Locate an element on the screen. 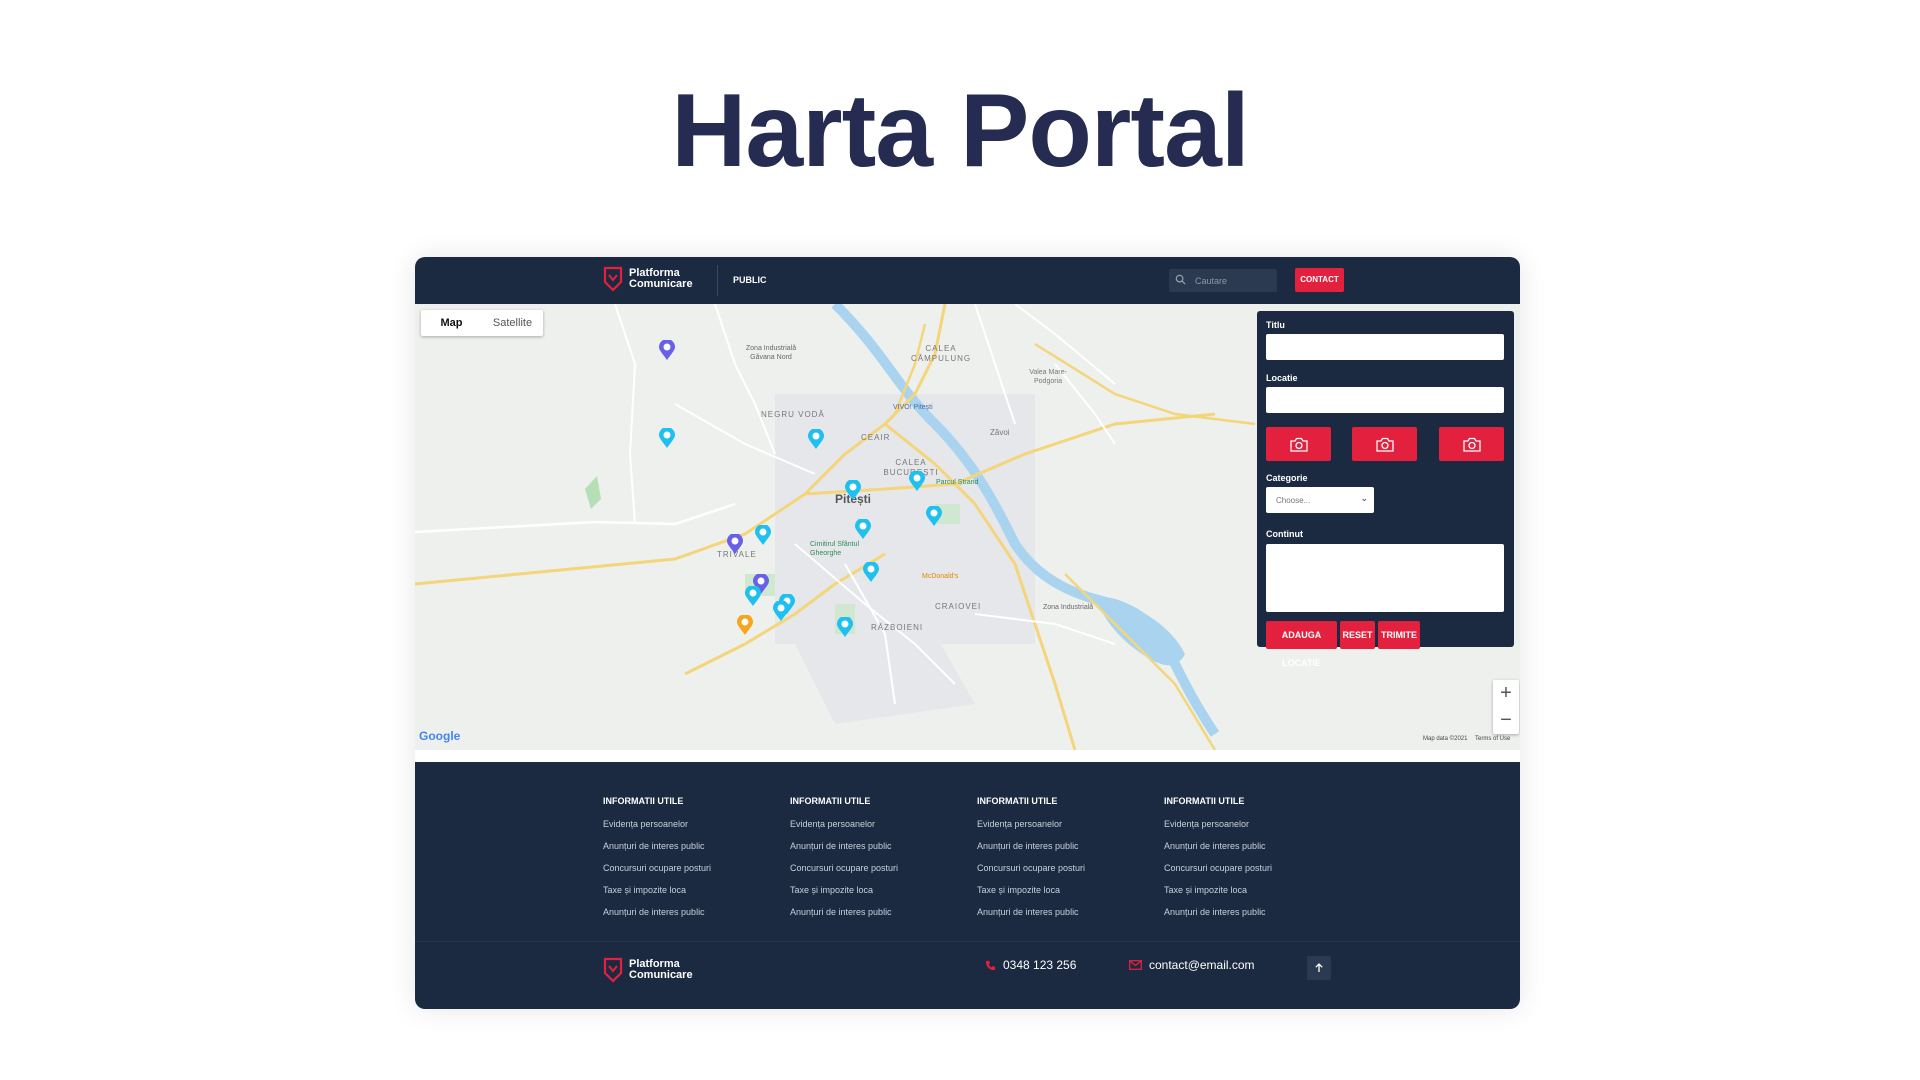 The height and width of the screenshot is (1080, 1920). search-icon is located at coordinates (1180, 279).